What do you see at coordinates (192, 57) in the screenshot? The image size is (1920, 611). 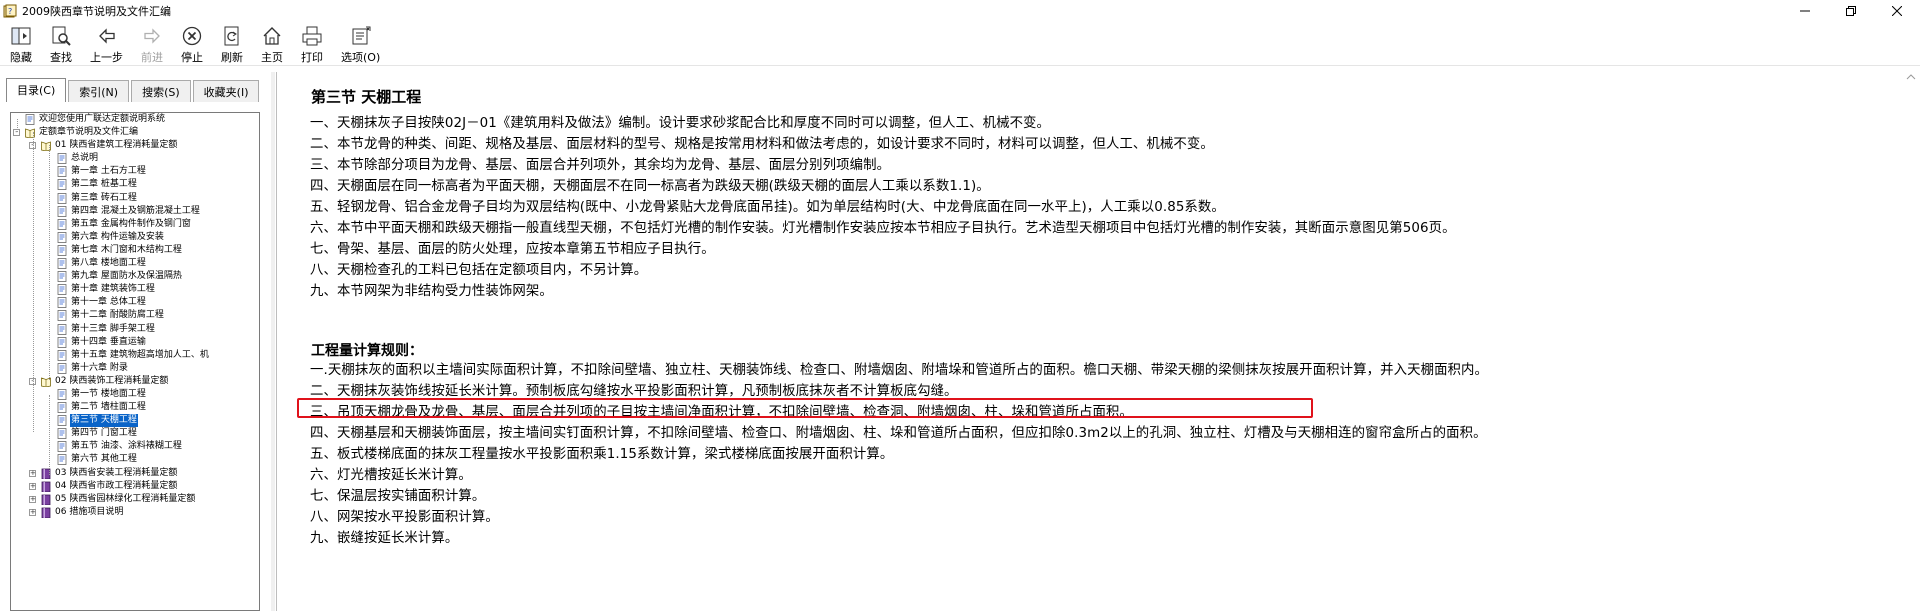 I see `stop-label: 停止` at bounding box center [192, 57].